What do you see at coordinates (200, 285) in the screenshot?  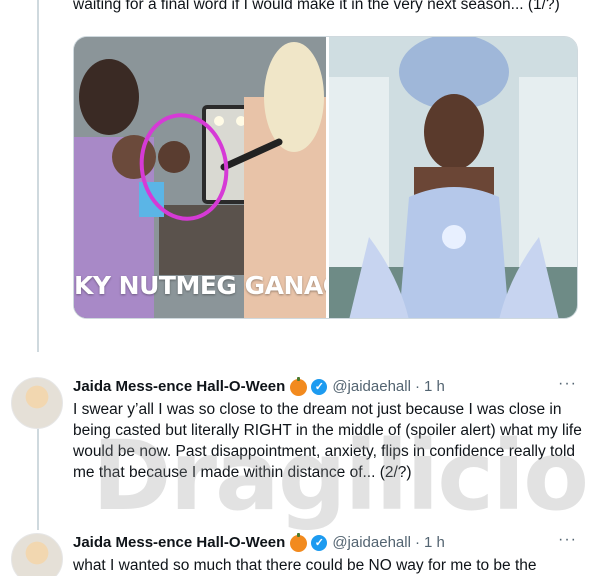 I see `photo-caption-text: KY NUTMEG GANAC` at bounding box center [200, 285].